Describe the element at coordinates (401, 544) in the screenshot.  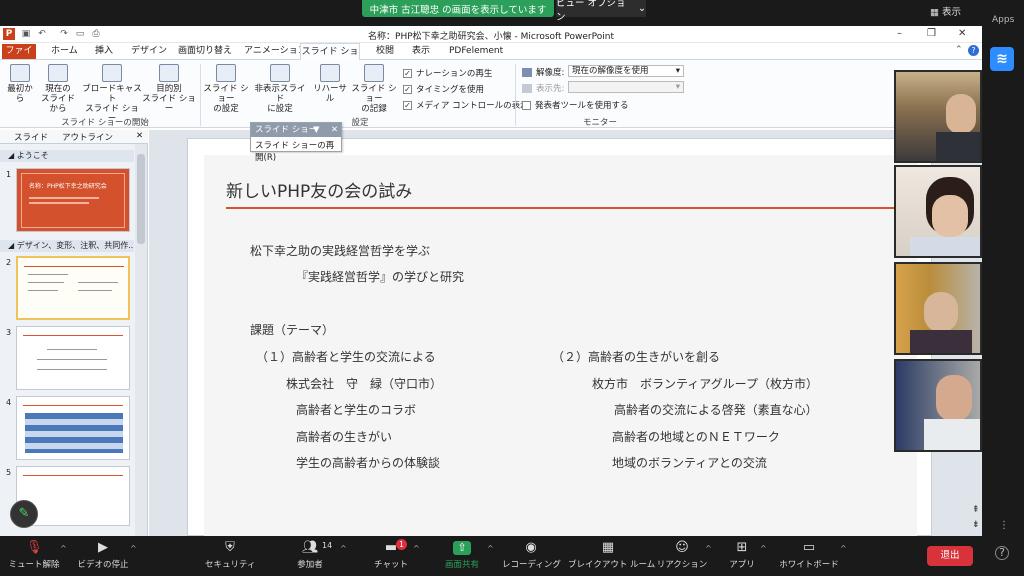
I see `chat-unread-badge: 1` at that location.